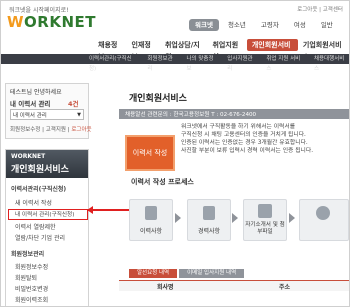  Describe the element at coordinates (162, 182) in the screenshot. I see `steps-title: 이력서 작성 프로세스` at that location.